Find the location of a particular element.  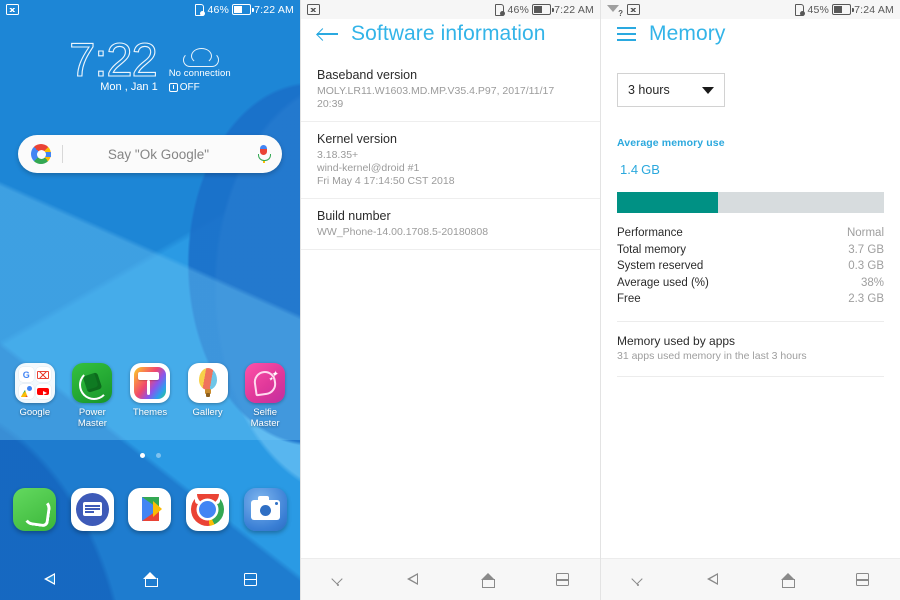

google-search-bar: Say "Ok Google" is located at coordinates (150, 154).